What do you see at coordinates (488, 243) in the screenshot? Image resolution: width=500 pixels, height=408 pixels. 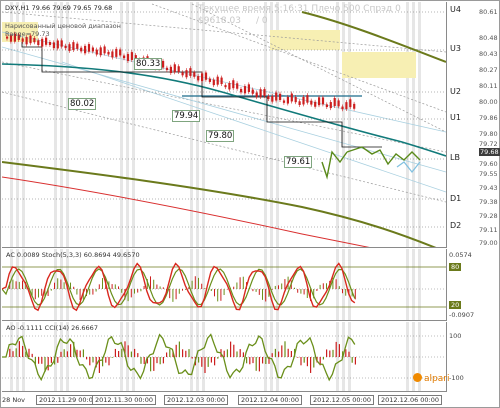 I see `price-tick: 79.00` at bounding box center [488, 243].